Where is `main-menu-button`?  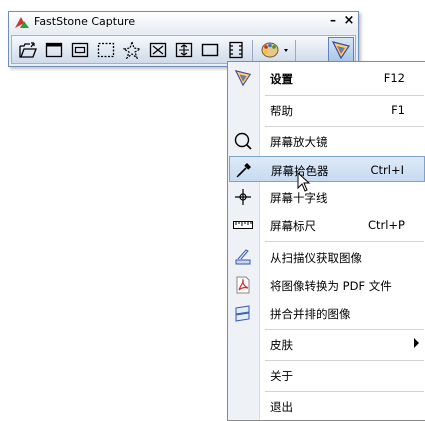 main-menu-button is located at coordinates (341, 50).